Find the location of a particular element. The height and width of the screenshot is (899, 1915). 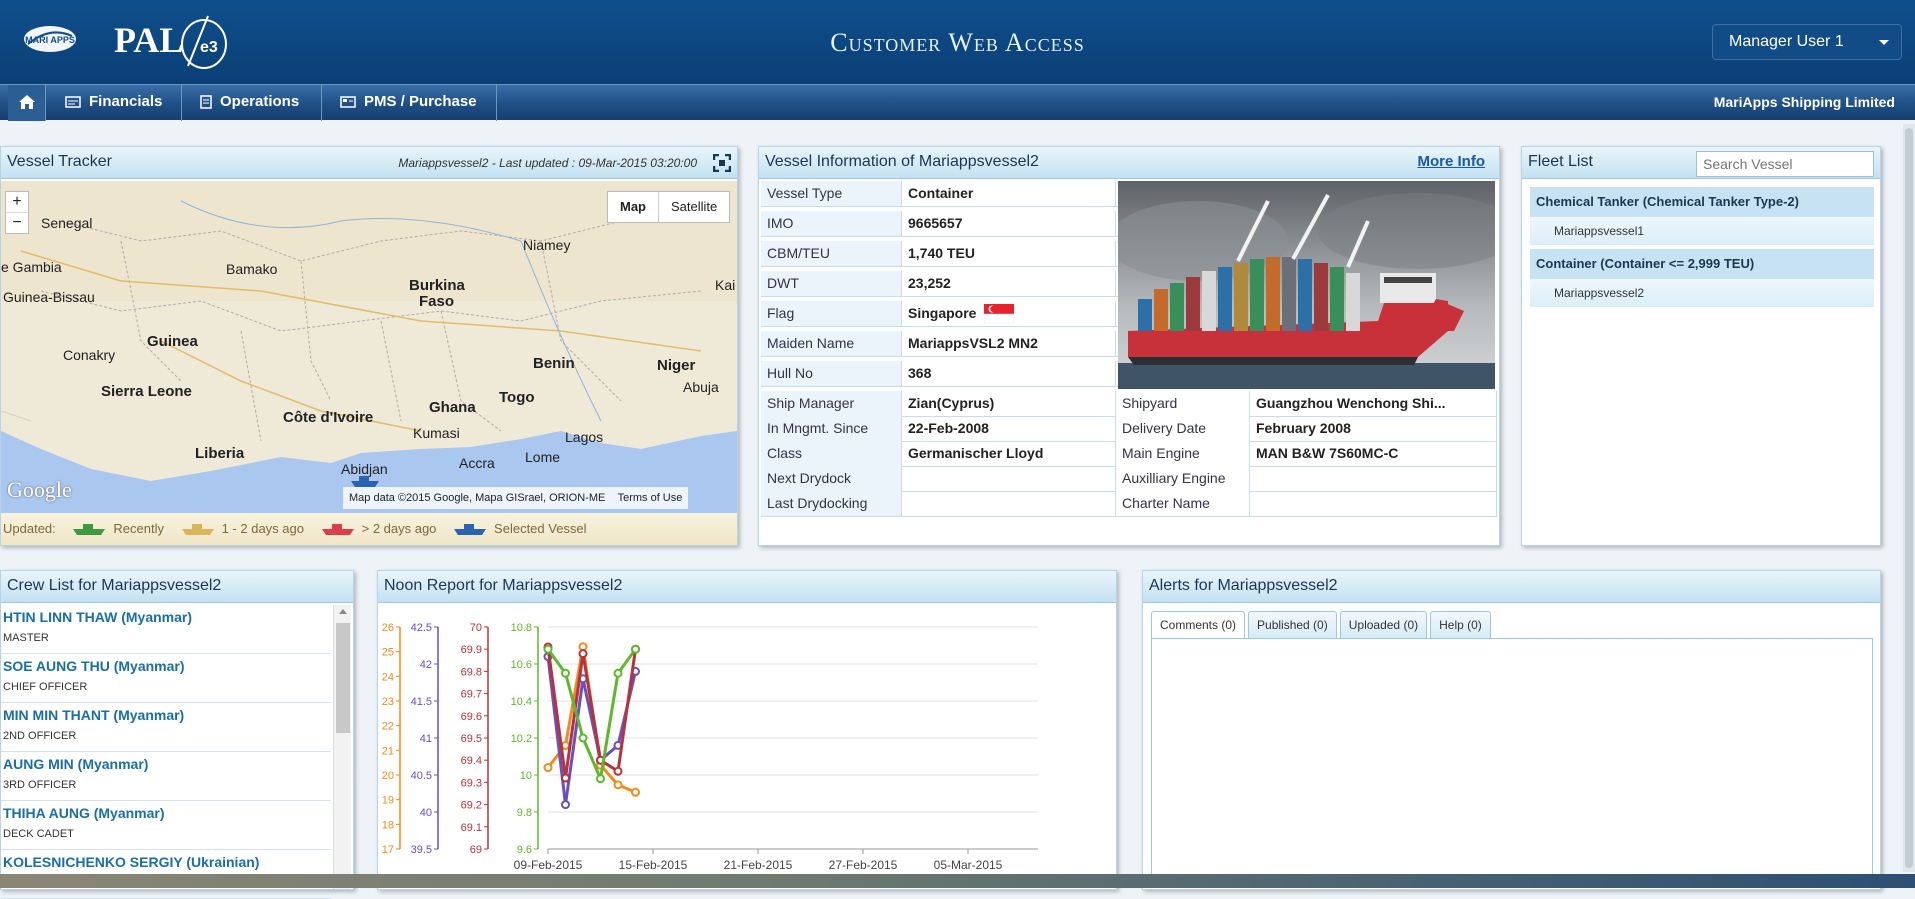

vi-row: Vessel Type Container is located at coordinates (939, 194).